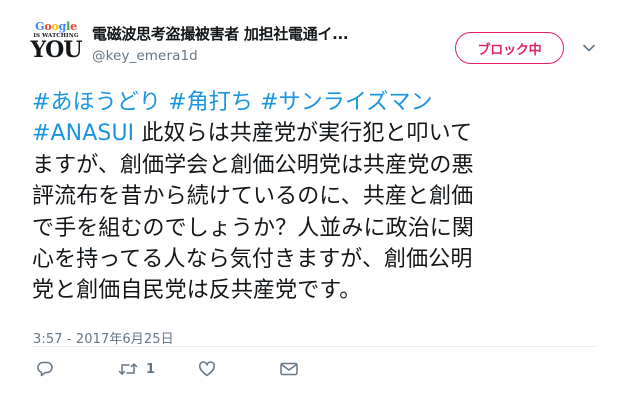 This screenshot has height=414, width=626. I want to click on tweet-header: 電磁波思考盗撮被害者 加担社電通イ... @key_emera1d, so click(257, 44).